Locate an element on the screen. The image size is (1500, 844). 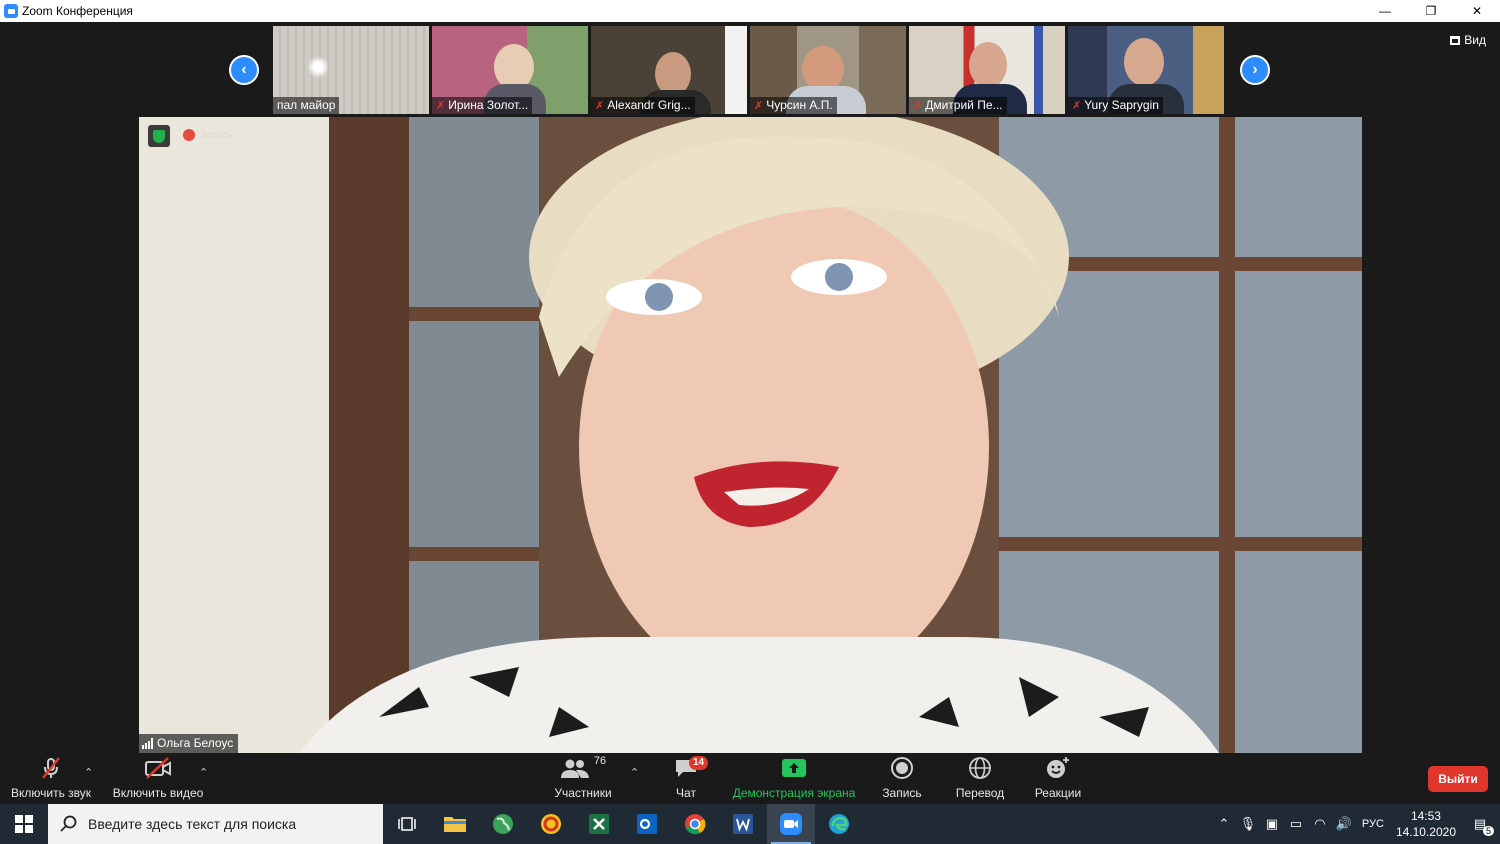
start-video-button: Включить видео is located at coordinates (158, 779).